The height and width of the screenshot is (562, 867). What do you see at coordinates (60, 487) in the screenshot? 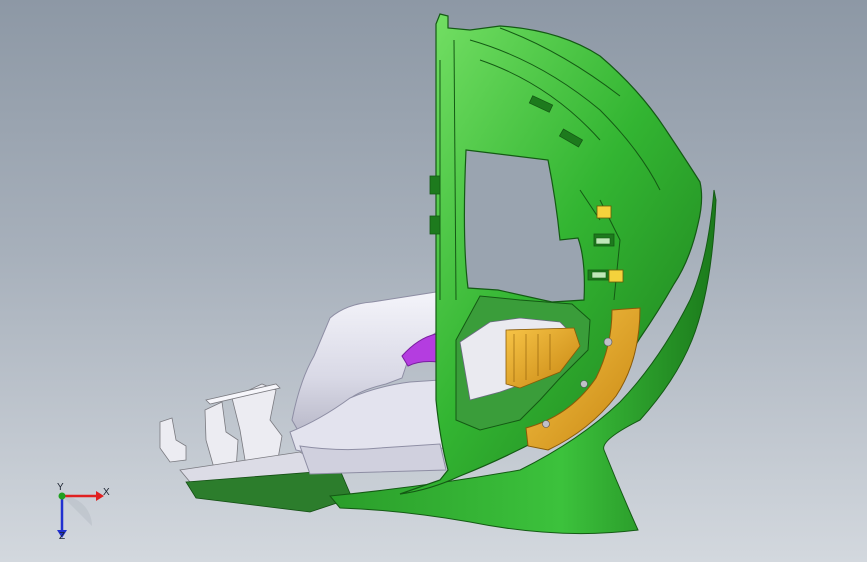
I see `y-axis-label: Y` at bounding box center [60, 487].